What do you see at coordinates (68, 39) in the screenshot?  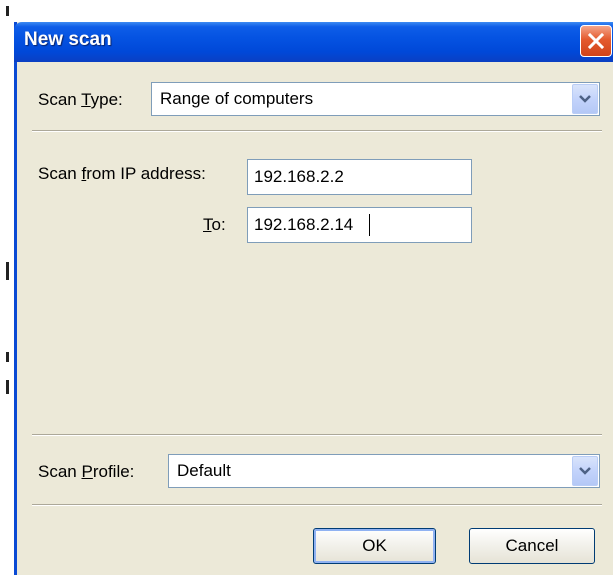 I see `dialog-title: New scan` at bounding box center [68, 39].